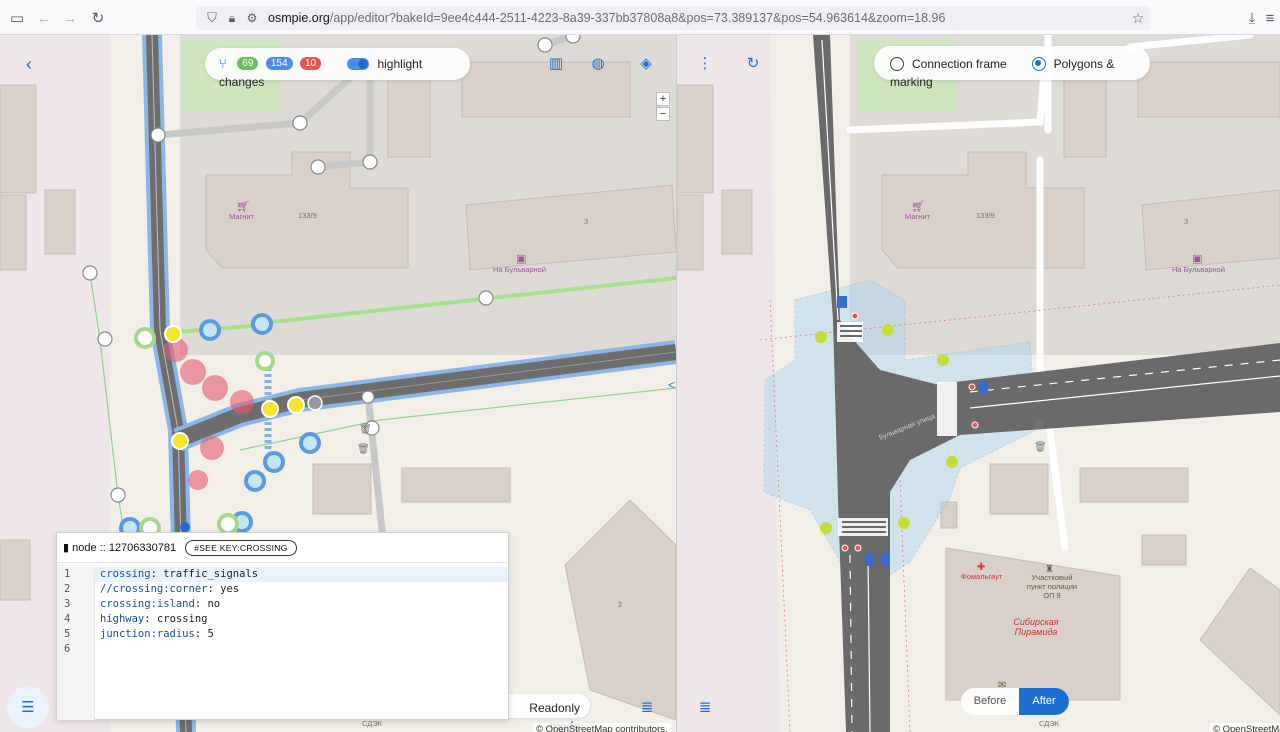 Image resolution: width=1280 pixels, height=732 pixels. Describe the element at coordinates (182, 619) in the screenshot. I see `tag-value: crossing` at that location.